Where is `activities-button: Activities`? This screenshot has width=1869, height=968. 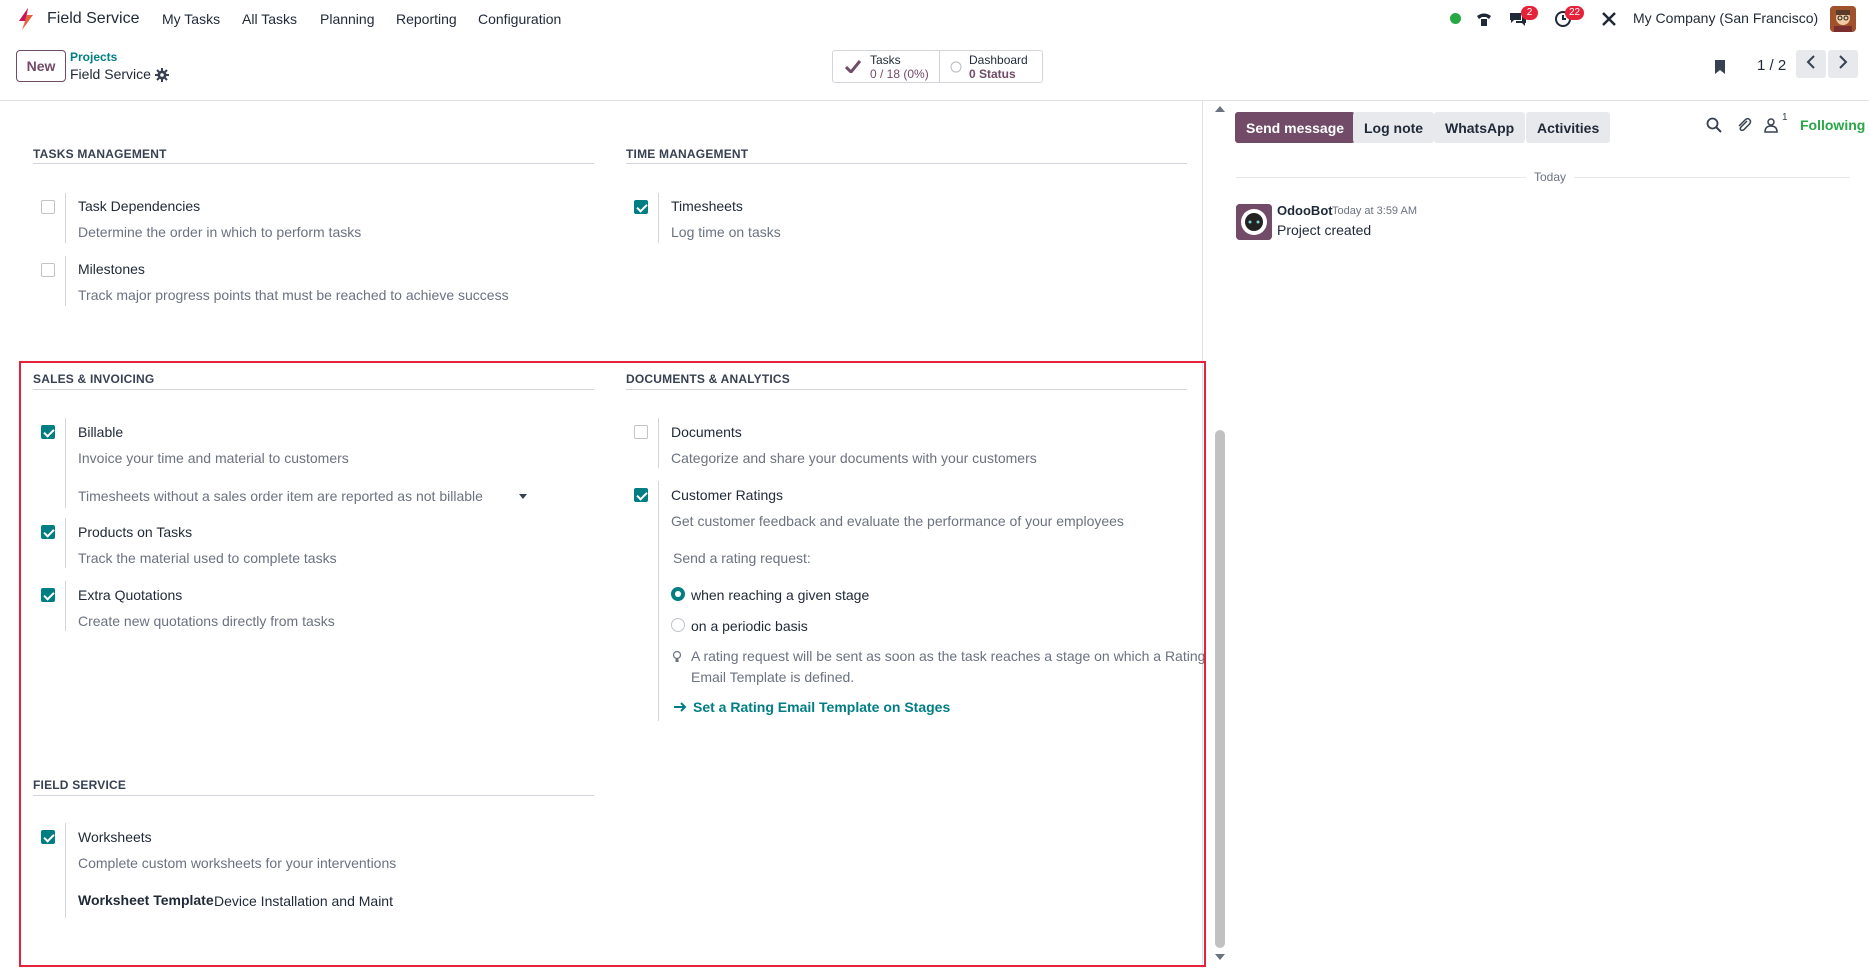 activities-button: Activities is located at coordinates (1568, 127).